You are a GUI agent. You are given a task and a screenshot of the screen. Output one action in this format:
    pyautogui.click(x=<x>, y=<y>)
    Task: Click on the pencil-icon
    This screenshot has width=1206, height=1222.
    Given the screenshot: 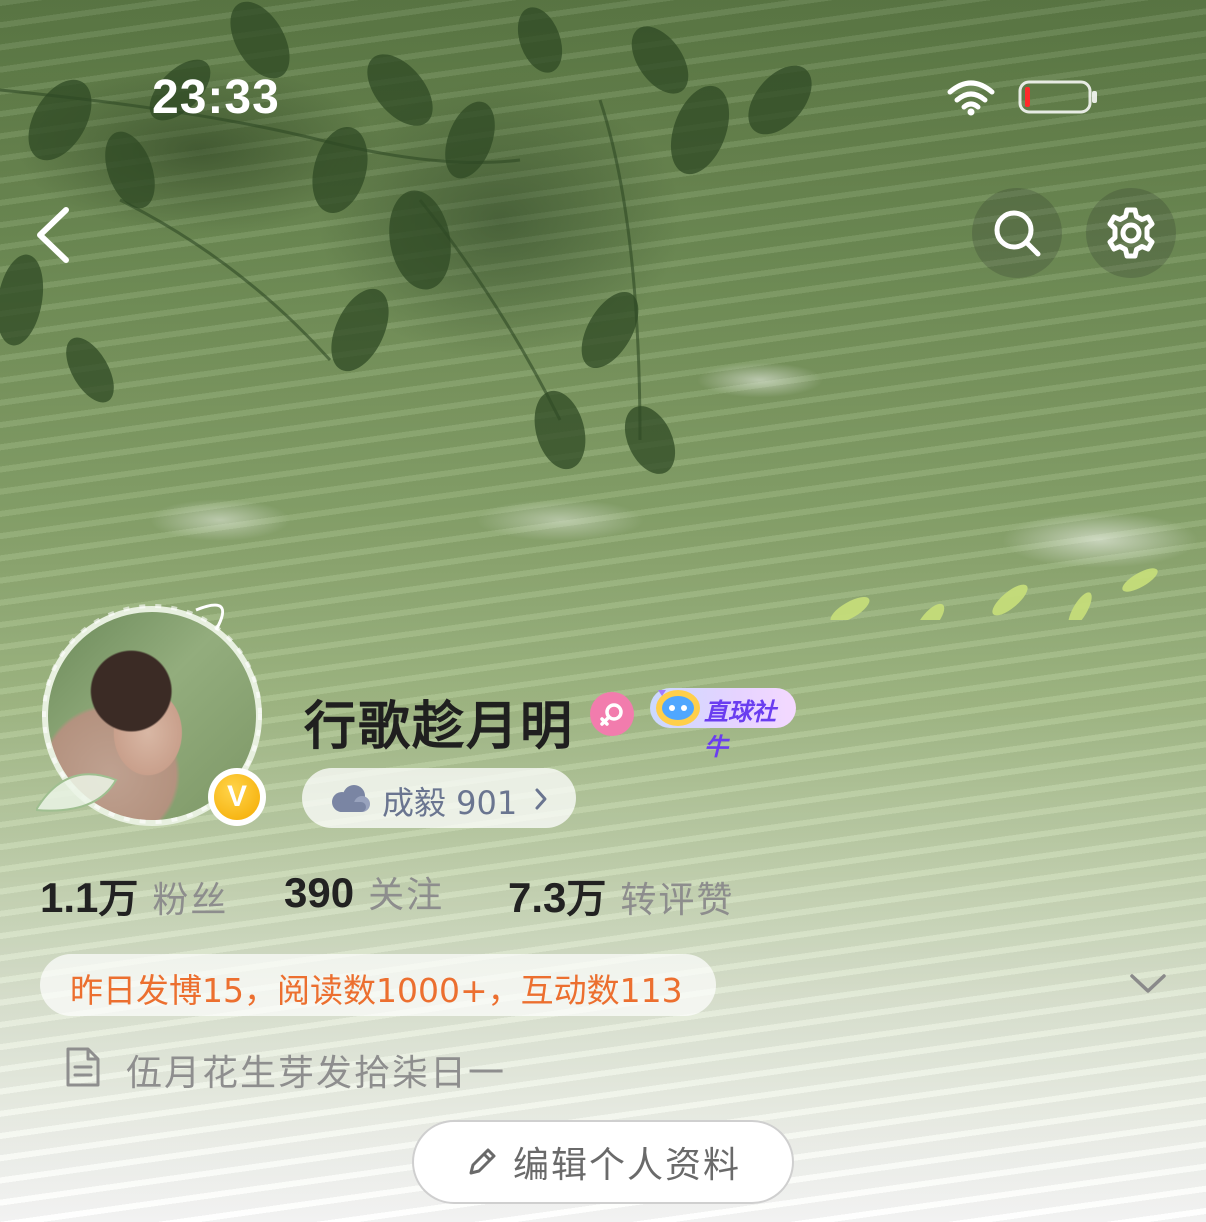 What is the action you would take?
    pyautogui.click(x=482, y=1161)
    